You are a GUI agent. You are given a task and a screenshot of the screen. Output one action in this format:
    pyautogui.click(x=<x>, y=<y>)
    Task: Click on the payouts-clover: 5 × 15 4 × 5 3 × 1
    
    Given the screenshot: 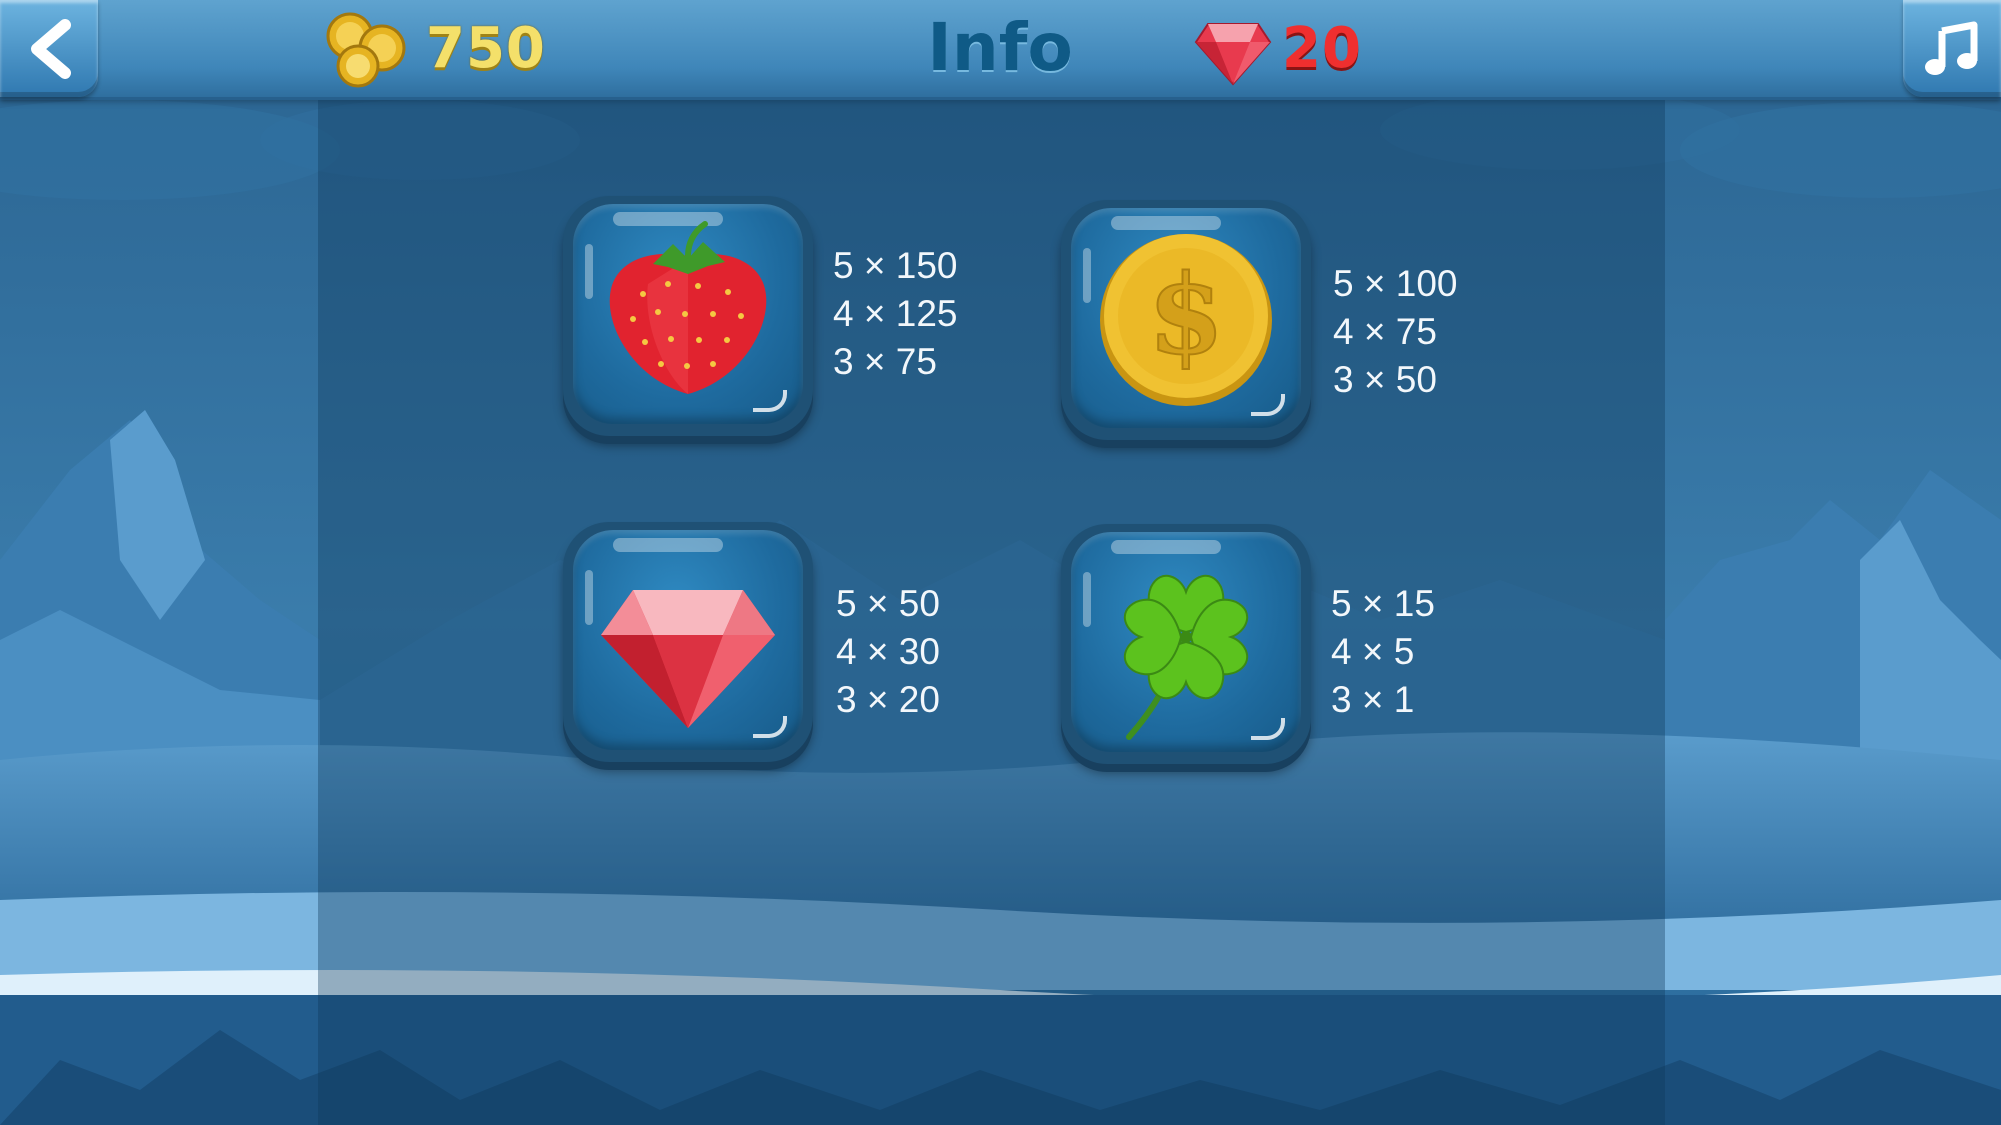 What is the action you would take?
    pyautogui.click(x=1401, y=652)
    